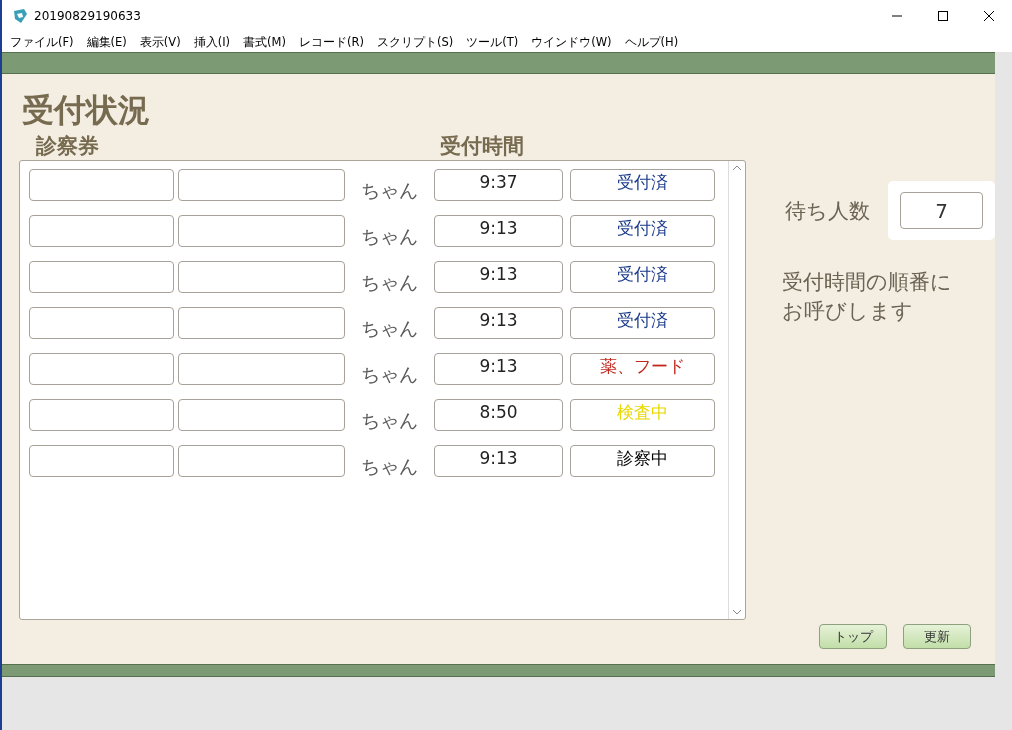 This screenshot has width=1012, height=730. Describe the element at coordinates (642, 369) in the screenshot. I see `status-field: 薬、フード` at that location.